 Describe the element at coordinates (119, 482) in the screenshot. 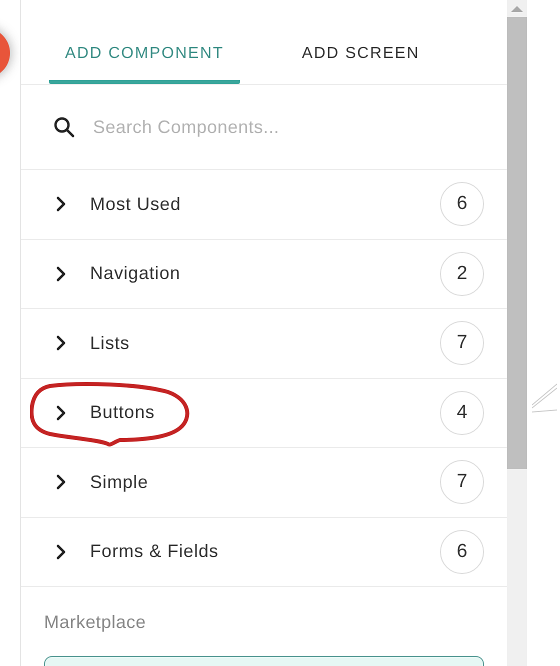

I see `category-label: Simple` at that location.